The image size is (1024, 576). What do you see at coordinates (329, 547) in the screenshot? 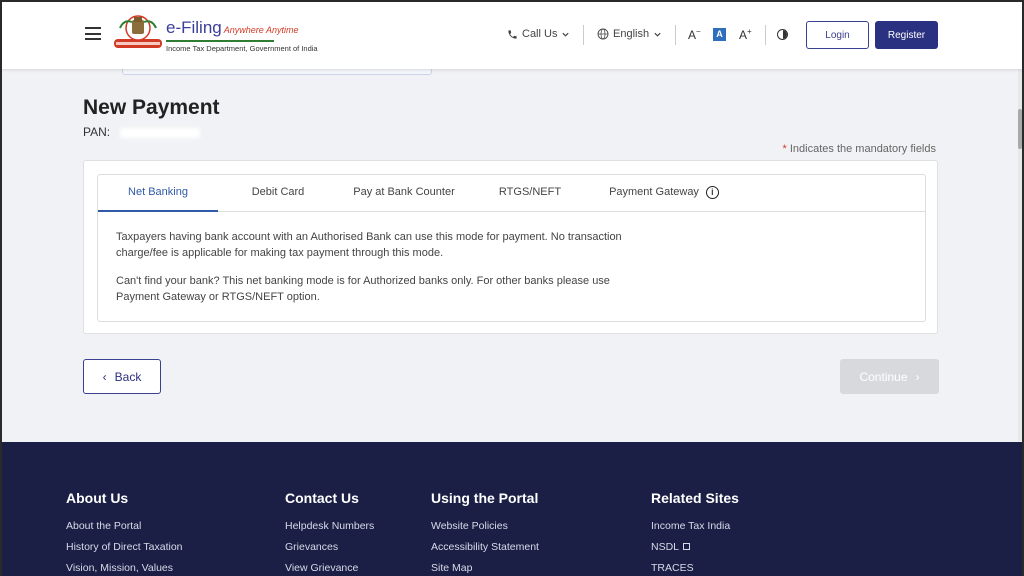
I see `footer-link-grievances: Grievances` at bounding box center [329, 547].